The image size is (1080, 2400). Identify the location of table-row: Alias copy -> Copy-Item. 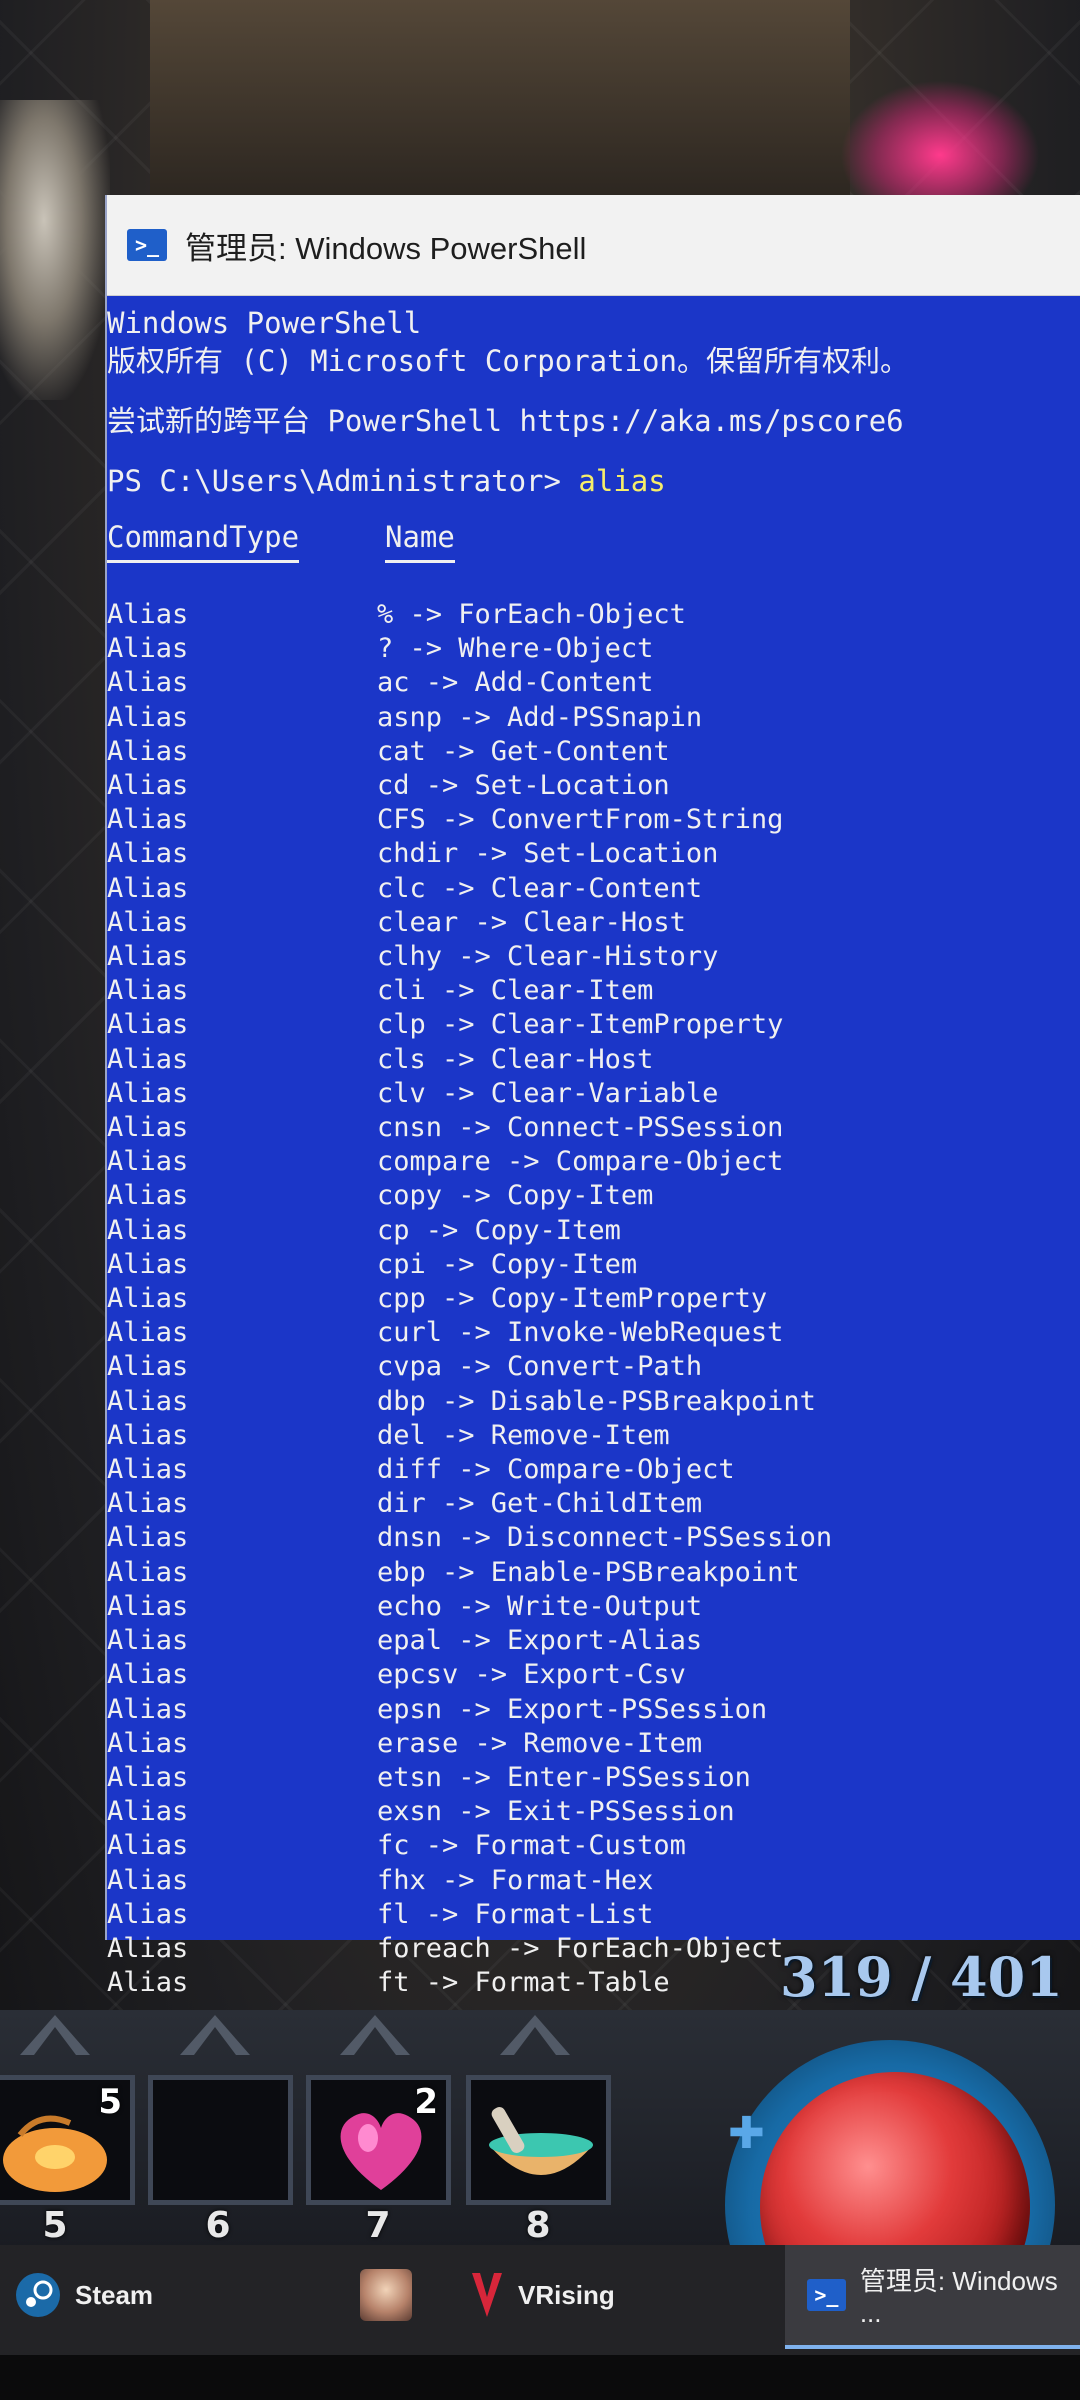
(593, 1196).